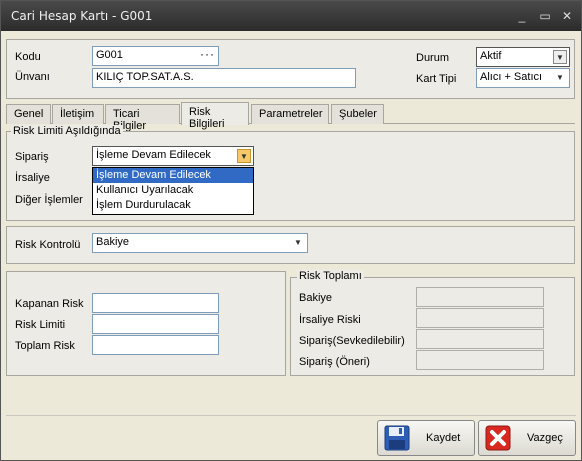 This screenshot has width=582, height=461. Describe the element at coordinates (155, 56) in the screenshot. I see `kodu-field: G001 ···` at that location.